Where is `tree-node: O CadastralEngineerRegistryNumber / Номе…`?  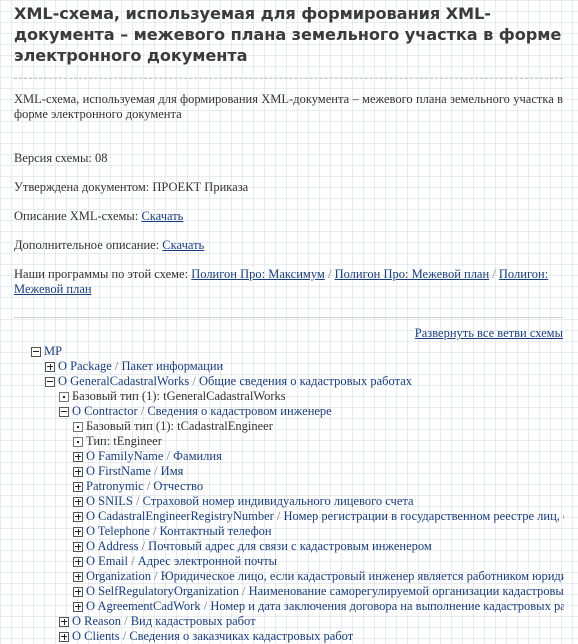 tree-node: O CadastralEngineerRegistryNumber / Номе… is located at coordinates (282, 516).